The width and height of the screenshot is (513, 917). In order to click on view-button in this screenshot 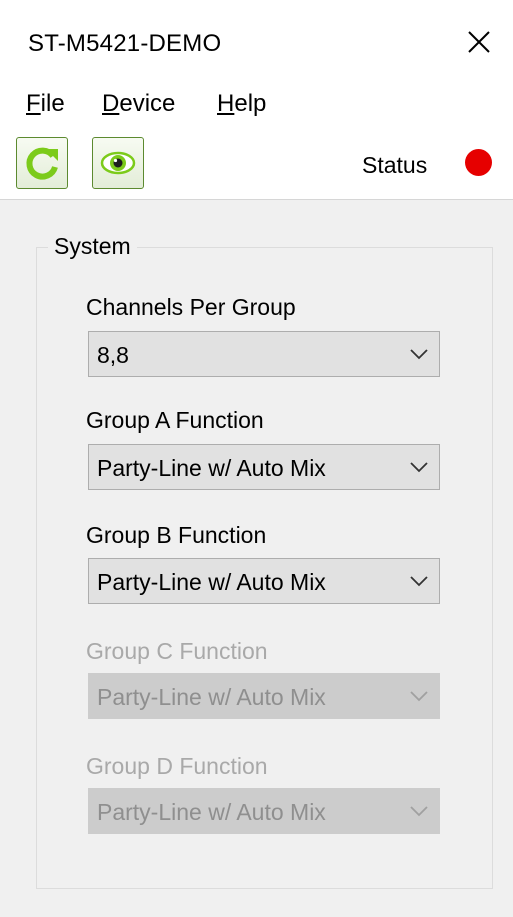, I will do `click(118, 163)`.